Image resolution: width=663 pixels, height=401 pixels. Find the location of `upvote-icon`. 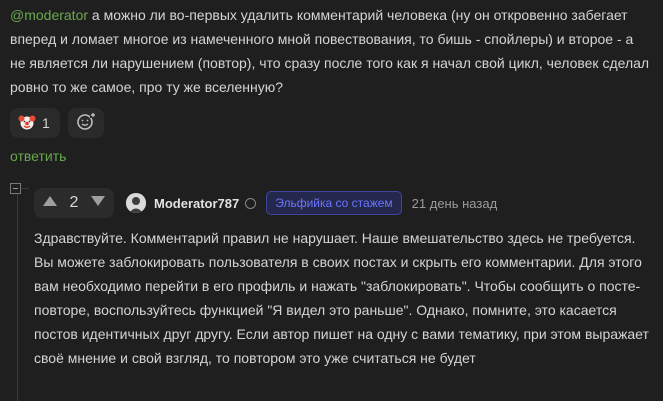

upvote-icon is located at coordinates (50, 203).